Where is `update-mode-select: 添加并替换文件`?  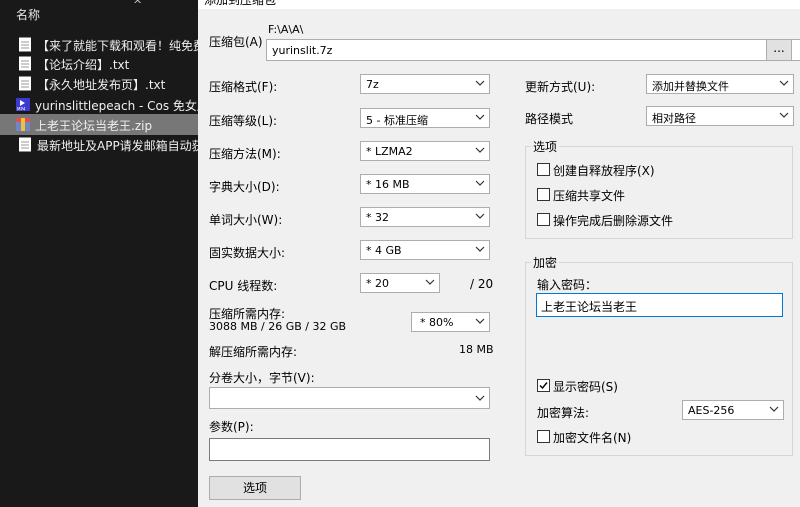
update-mode-select: 添加并替换文件 is located at coordinates (720, 84).